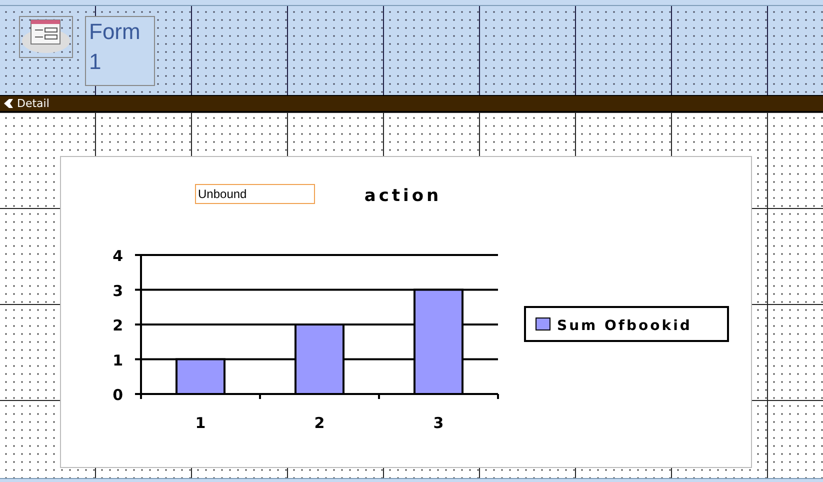 The height and width of the screenshot is (482, 823). Describe the element at coordinates (117, 395) in the screenshot. I see `y-tick-label: 0` at that location.